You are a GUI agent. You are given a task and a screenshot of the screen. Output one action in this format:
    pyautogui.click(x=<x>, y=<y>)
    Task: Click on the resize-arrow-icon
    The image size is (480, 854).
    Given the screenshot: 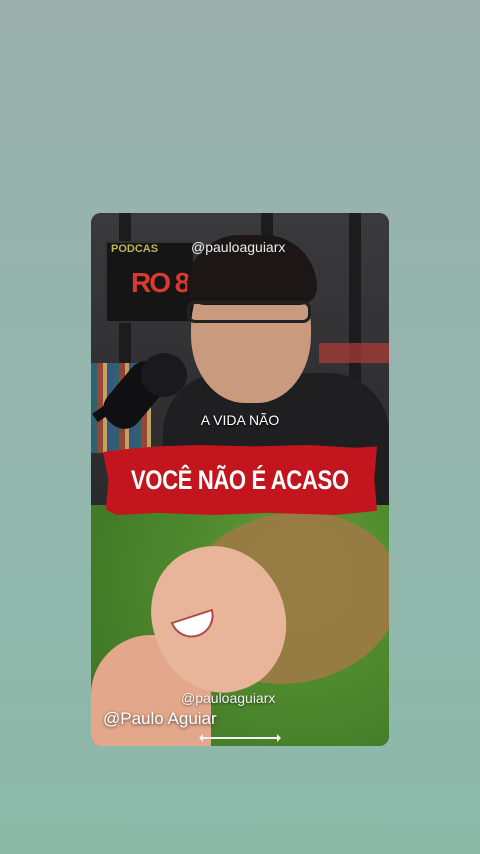 What is the action you would take?
    pyautogui.click(x=240, y=738)
    